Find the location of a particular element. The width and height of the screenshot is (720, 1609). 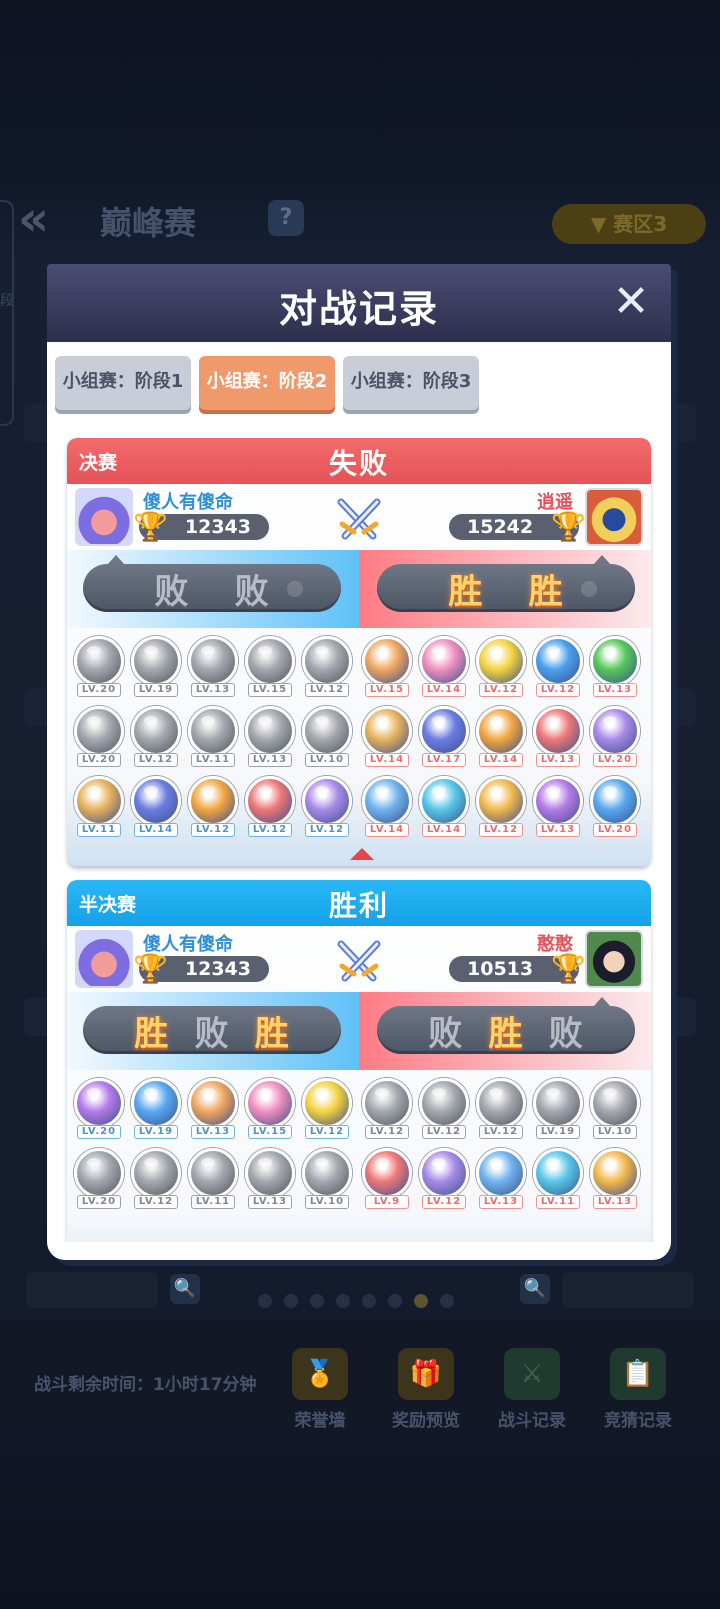

guess-record-button: 📋 竞猜记录 is located at coordinates (638, 1389).